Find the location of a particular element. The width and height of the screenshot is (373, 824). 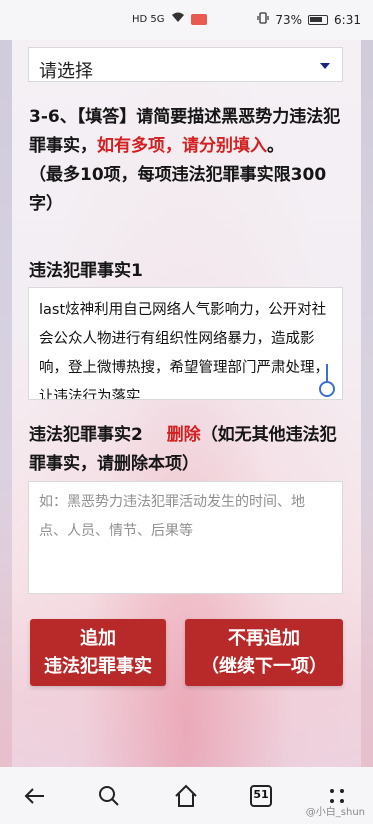

question-note: （最多10项，每项违法犯罪事实限300字） is located at coordinates (178, 189).